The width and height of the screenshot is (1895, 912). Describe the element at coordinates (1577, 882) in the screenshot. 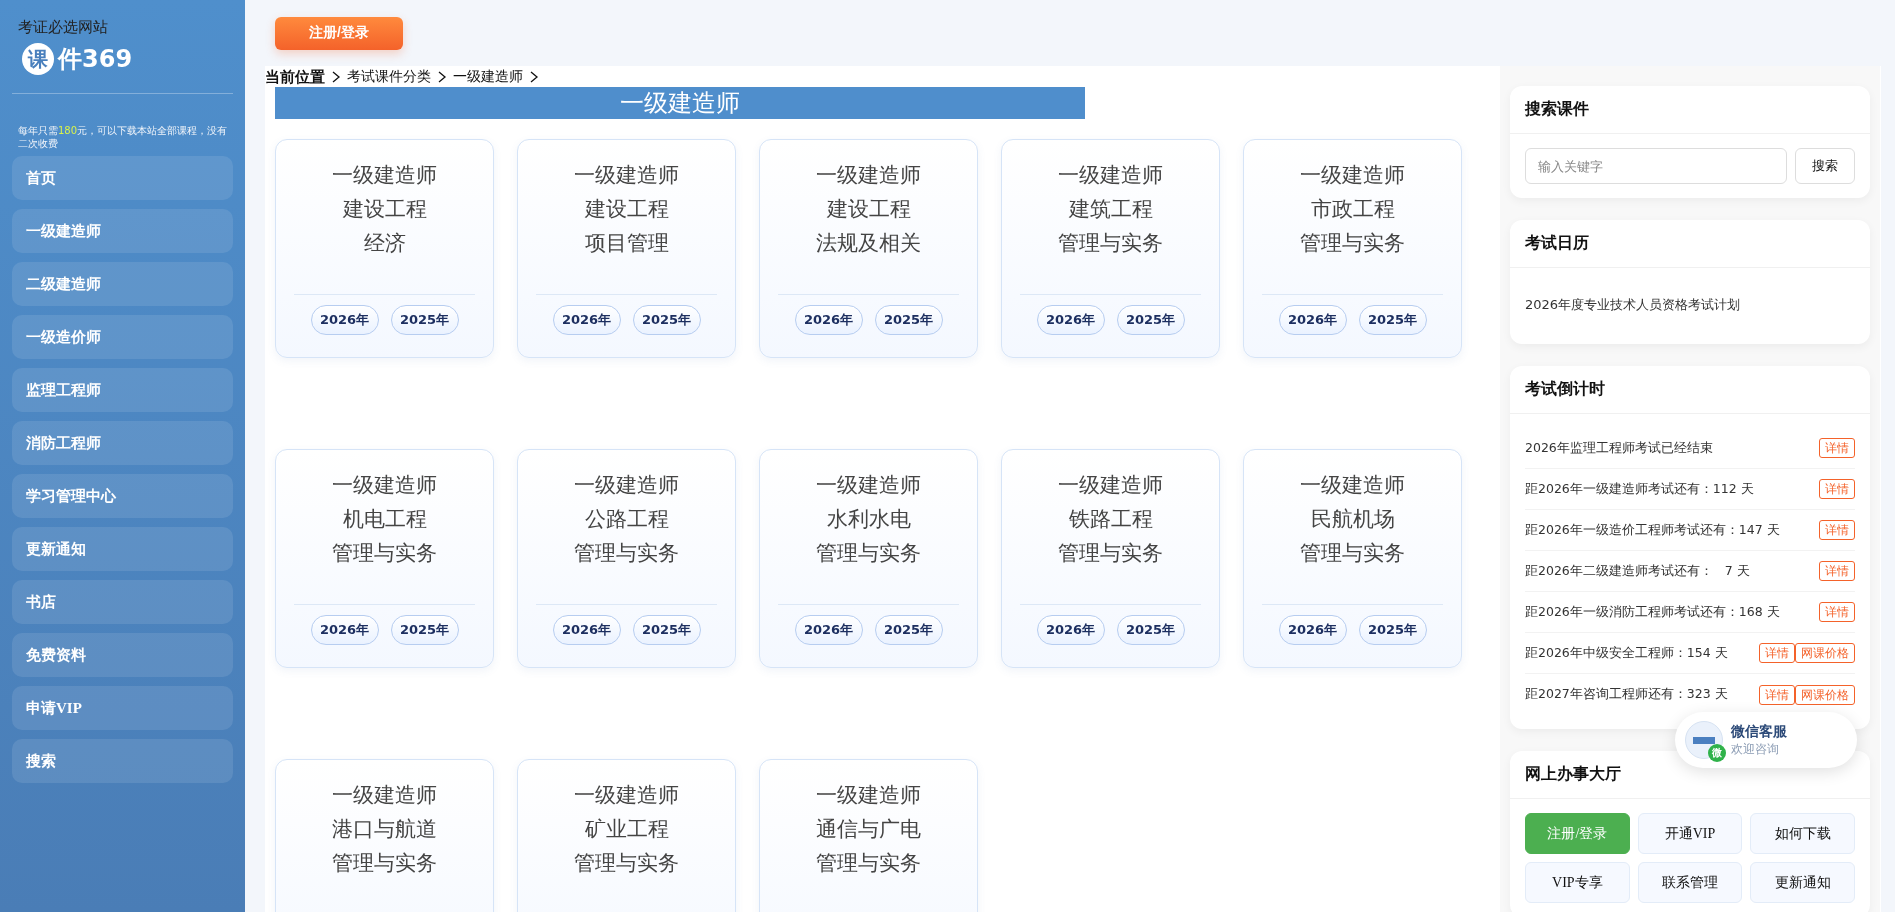

I see `office-button: VIP专享` at that location.